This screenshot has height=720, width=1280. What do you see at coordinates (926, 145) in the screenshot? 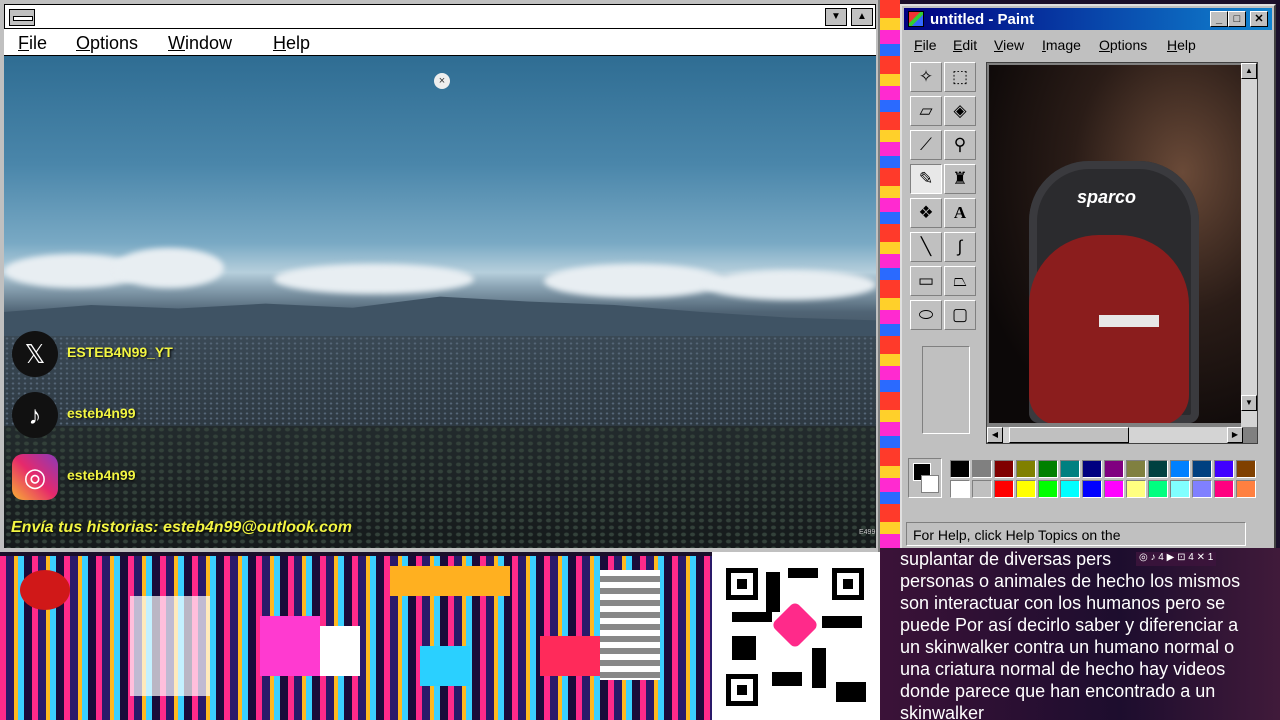
I see `color-picker-icon: ⟋` at bounding box center [926, 145].